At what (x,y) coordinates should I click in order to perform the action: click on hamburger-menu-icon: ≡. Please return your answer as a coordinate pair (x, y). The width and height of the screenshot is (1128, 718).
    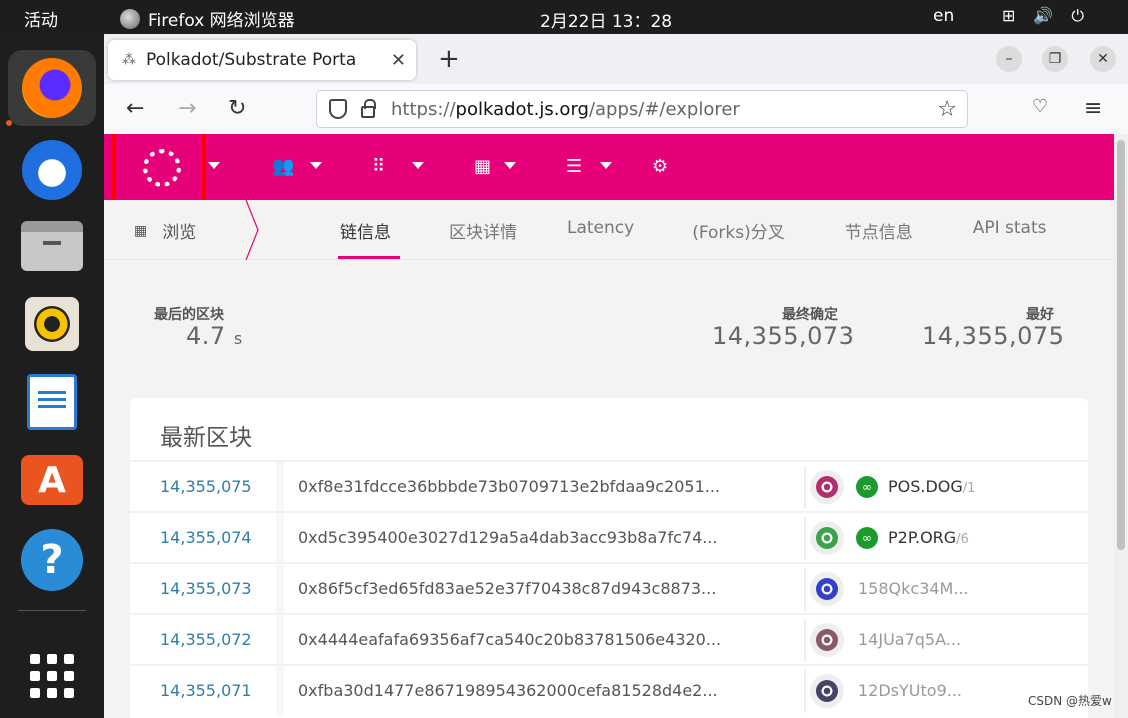
    Looking at the image, I should click on (1093, 108).